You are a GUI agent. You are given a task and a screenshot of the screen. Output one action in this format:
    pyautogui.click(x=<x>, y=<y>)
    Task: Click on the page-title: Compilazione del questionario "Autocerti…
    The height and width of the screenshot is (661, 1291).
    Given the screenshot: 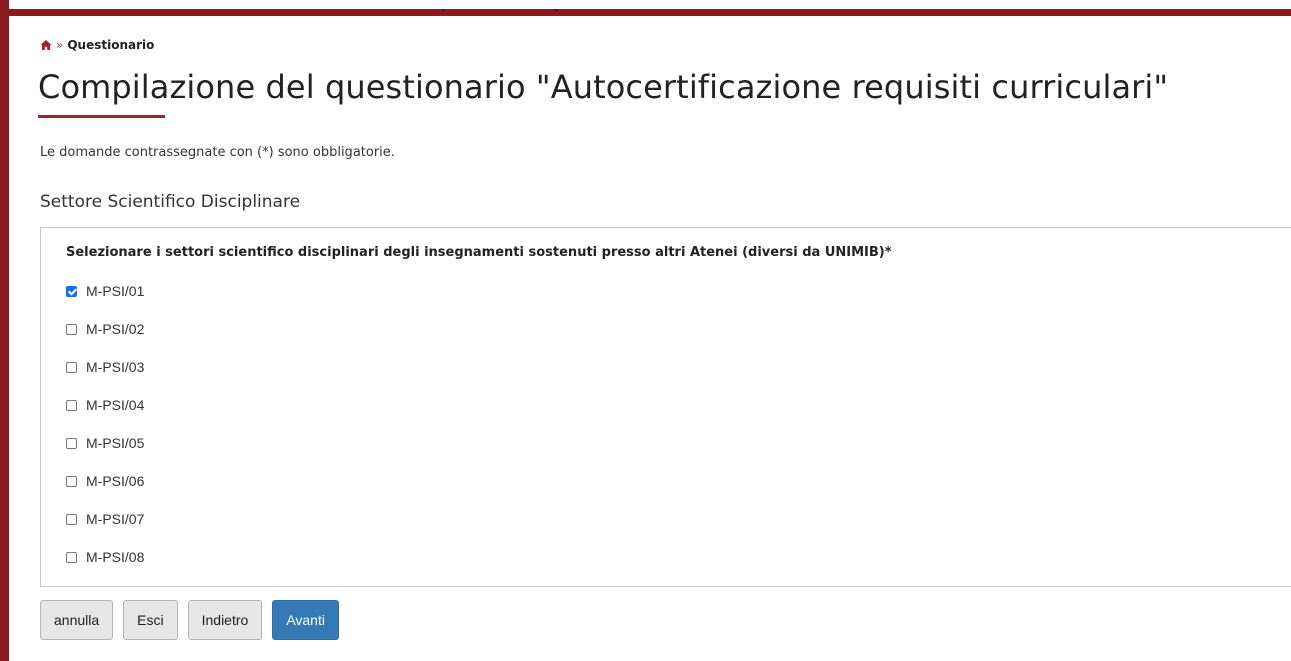 What is the action you would take?
    pyautogui.click(x=603, y=87)
    